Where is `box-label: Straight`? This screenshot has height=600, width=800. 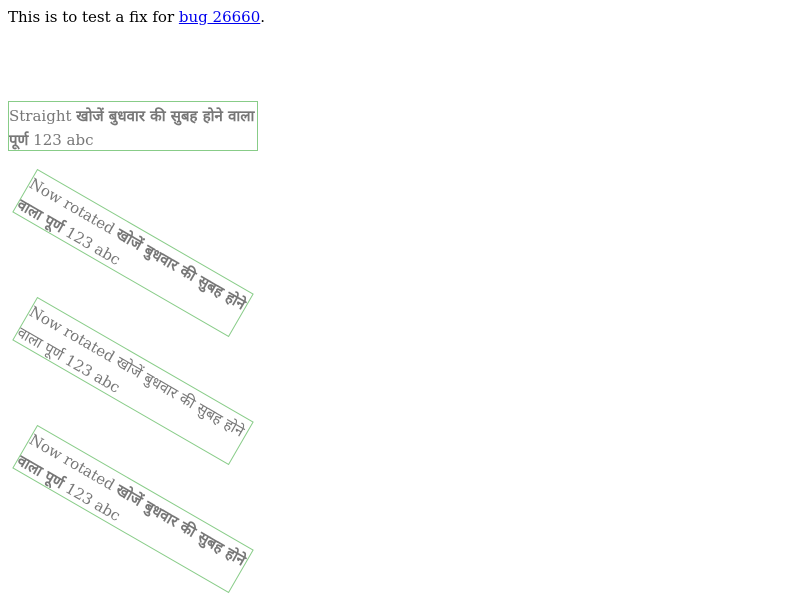
box-label: Straight is located at coordinates (40, 116).